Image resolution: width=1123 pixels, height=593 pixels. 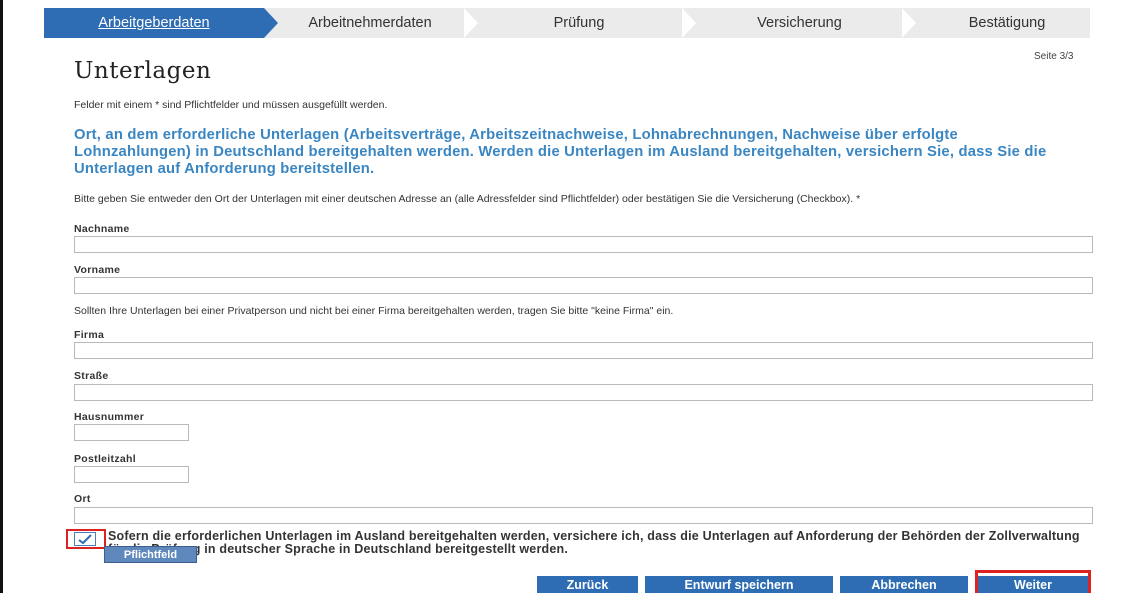 What do you see at coordinates (583, 515) in the screenshot?
I see `ort-input` at bounding box center [583, 515].